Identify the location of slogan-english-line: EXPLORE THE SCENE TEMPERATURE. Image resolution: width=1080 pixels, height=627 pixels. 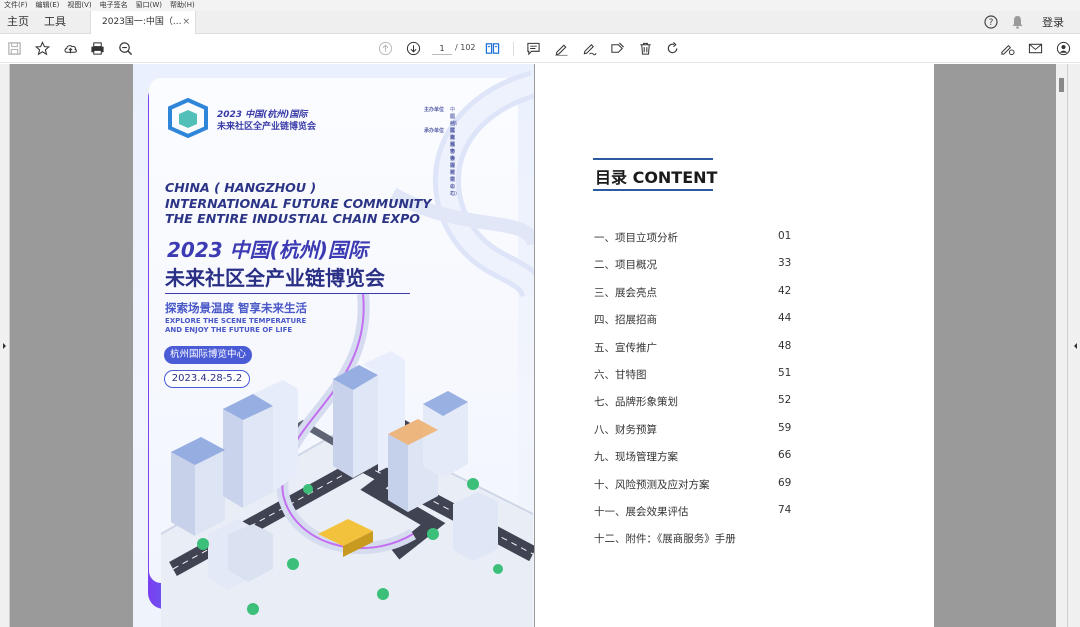
(236, 321).